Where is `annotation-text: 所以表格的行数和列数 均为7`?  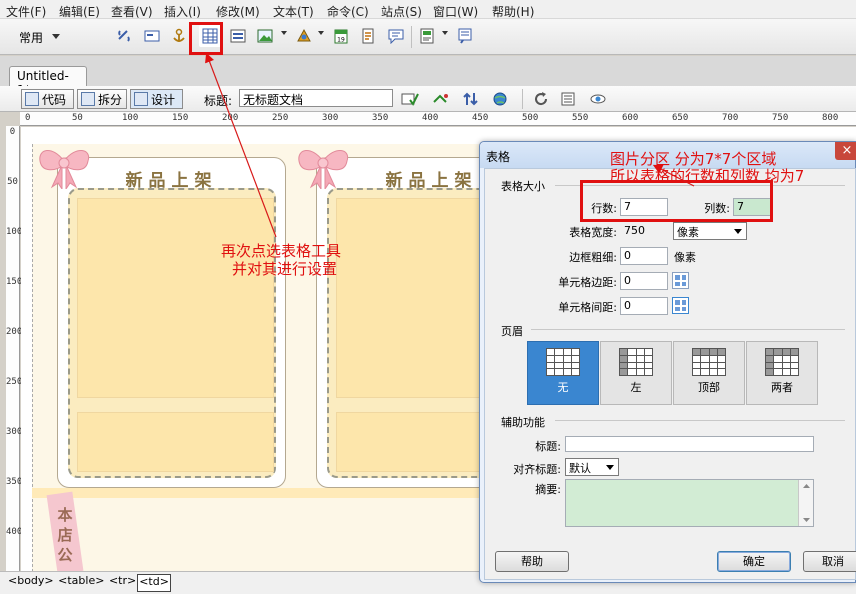 annotation-text: 所以表格的行数和列数 均为7 is located at coordinates (707, 176).